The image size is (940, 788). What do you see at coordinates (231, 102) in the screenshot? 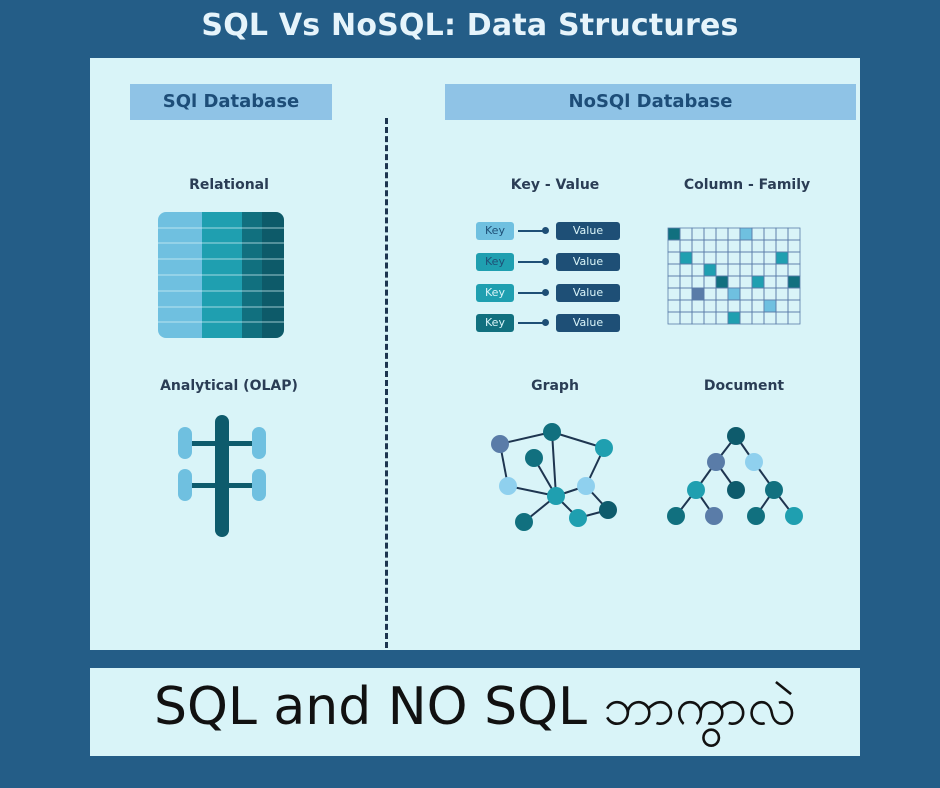
I see `sql-database-header: SQl Database` at bounding box center [231, 102].